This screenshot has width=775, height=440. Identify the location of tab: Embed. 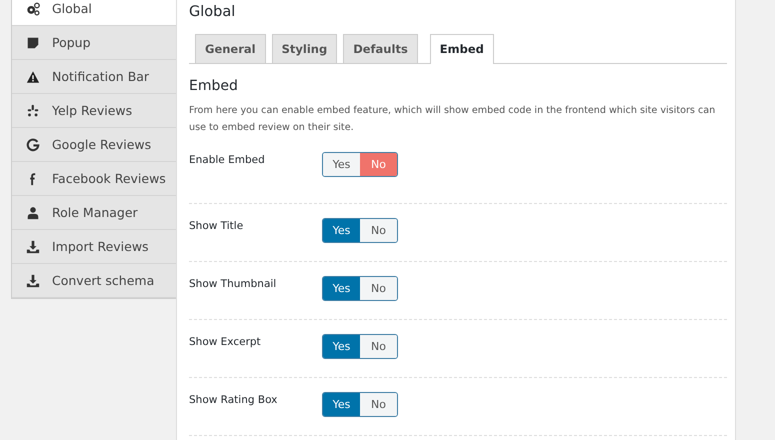
(462, 49).